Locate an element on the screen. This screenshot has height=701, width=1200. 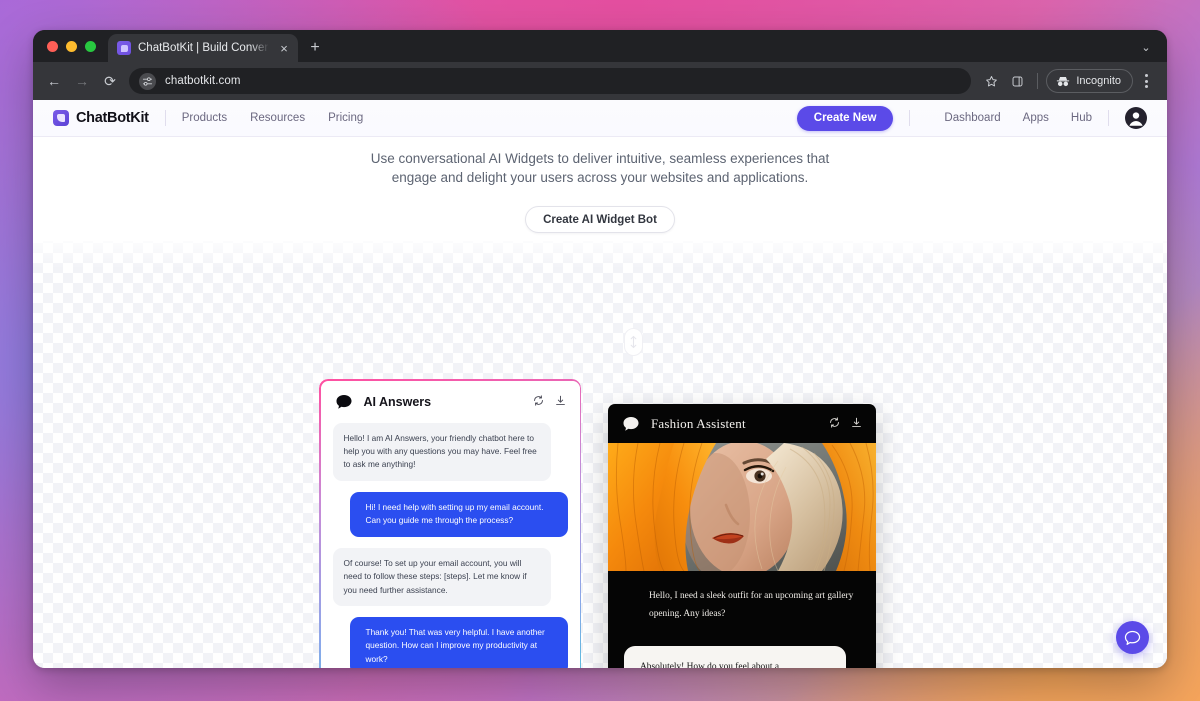
nav-item-resources: Resources is located at coordinates (277, 118).